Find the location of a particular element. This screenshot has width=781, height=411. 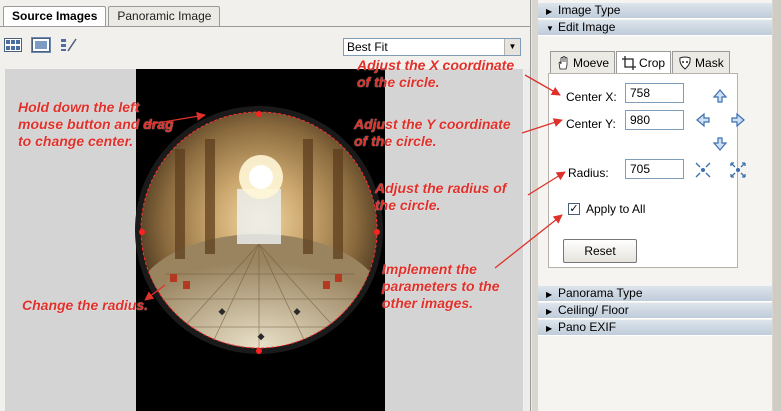

tab-label: Crop is located at coordinates (652, 63).